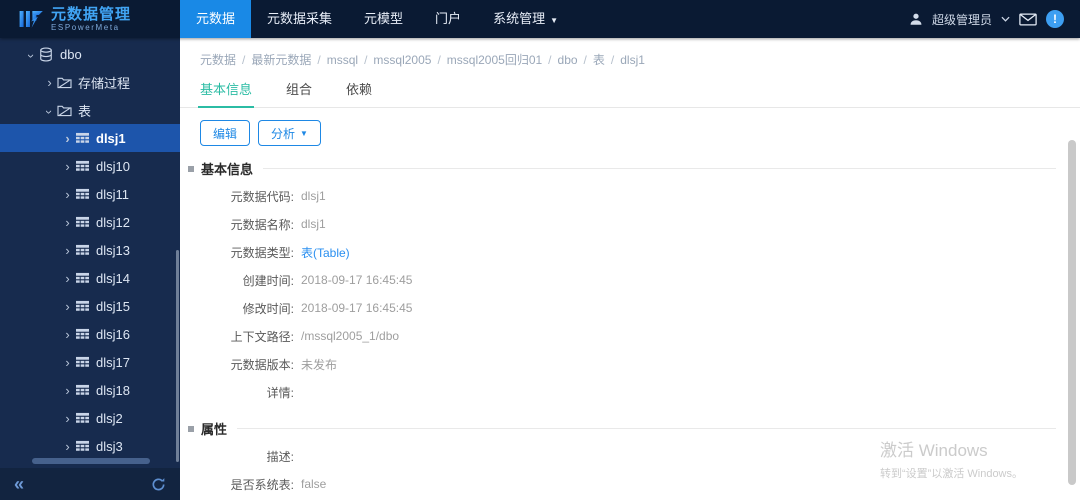 The height and width of the screenshot is (500, 1080). What do you see at coordinates (402, 60) in the screenshot?
I see `breadcrumb-item-mssql2005: mssql2005` at bounding box center [402, 60].